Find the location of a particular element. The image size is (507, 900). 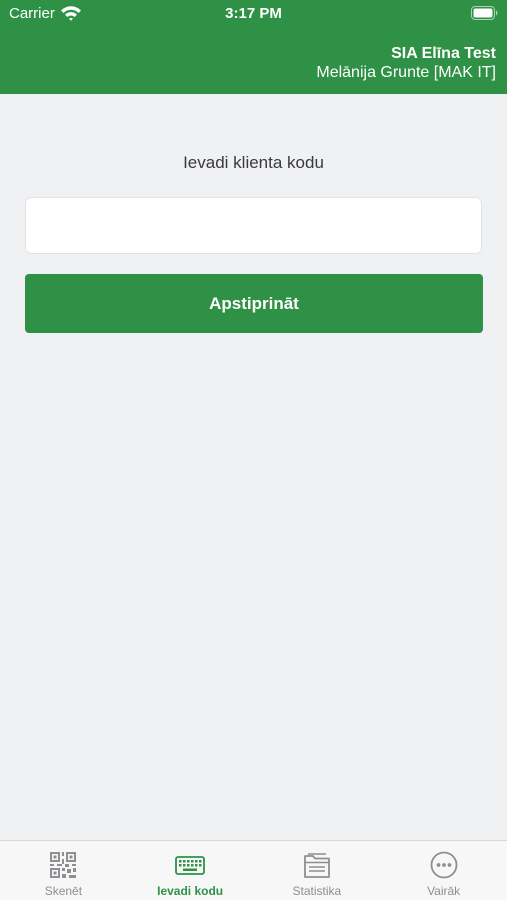

tab-more-label: Vairāk is located at coordinates (444, 891).